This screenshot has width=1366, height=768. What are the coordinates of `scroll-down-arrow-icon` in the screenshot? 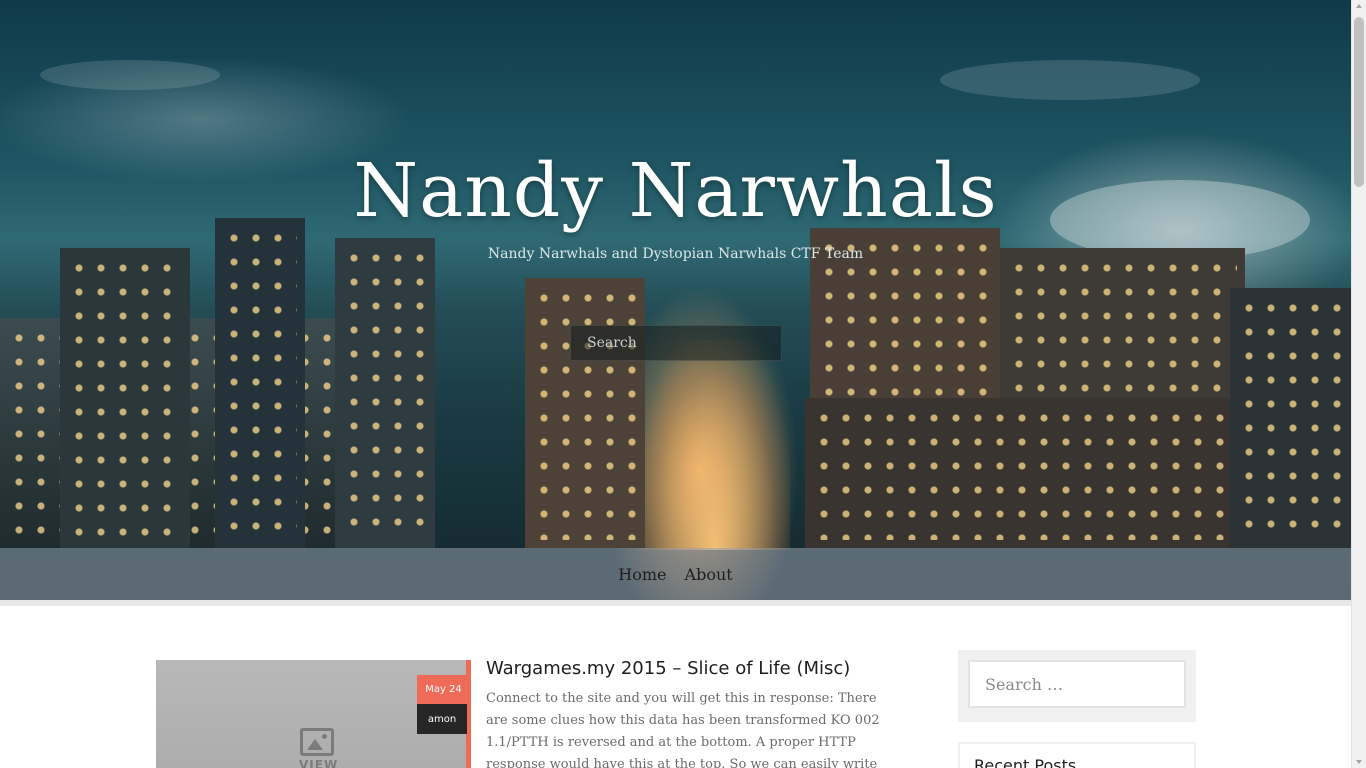 It's located at (1359, 762).